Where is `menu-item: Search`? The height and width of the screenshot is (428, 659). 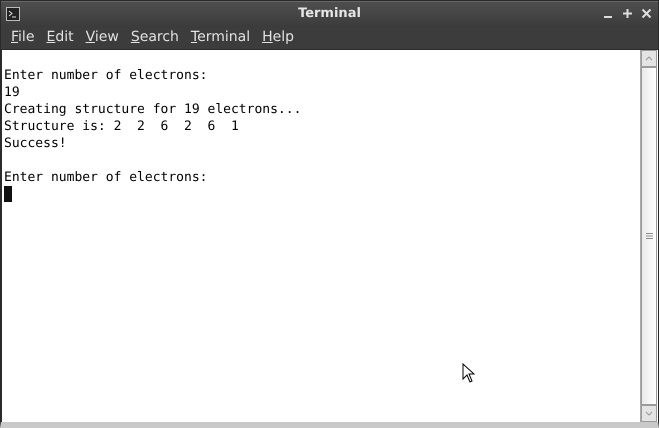
menu-item: Search is located at coordinates (154, 37).